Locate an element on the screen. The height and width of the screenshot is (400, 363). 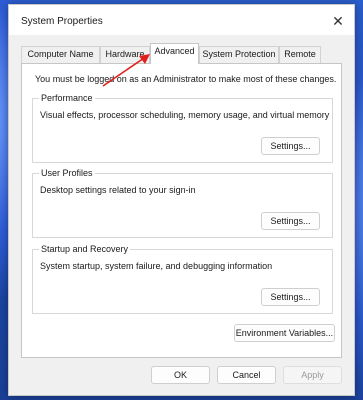
user-profiles-label: User Profiles is located at coordinates (67, 173).